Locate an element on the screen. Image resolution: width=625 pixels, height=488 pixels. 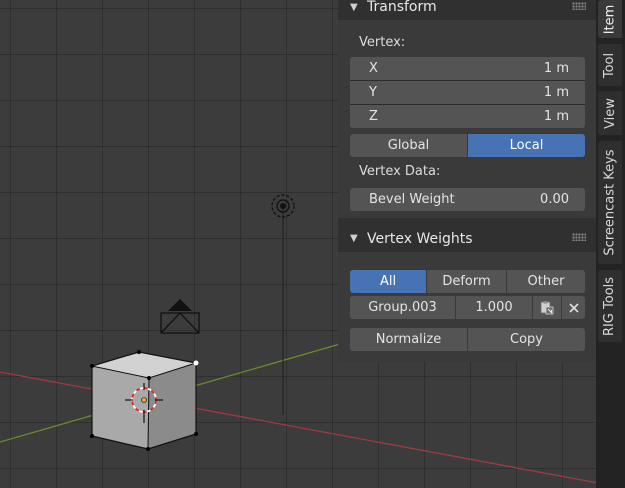
transform-panel-header: ▼ Transform is located at coordinates (467, 10).